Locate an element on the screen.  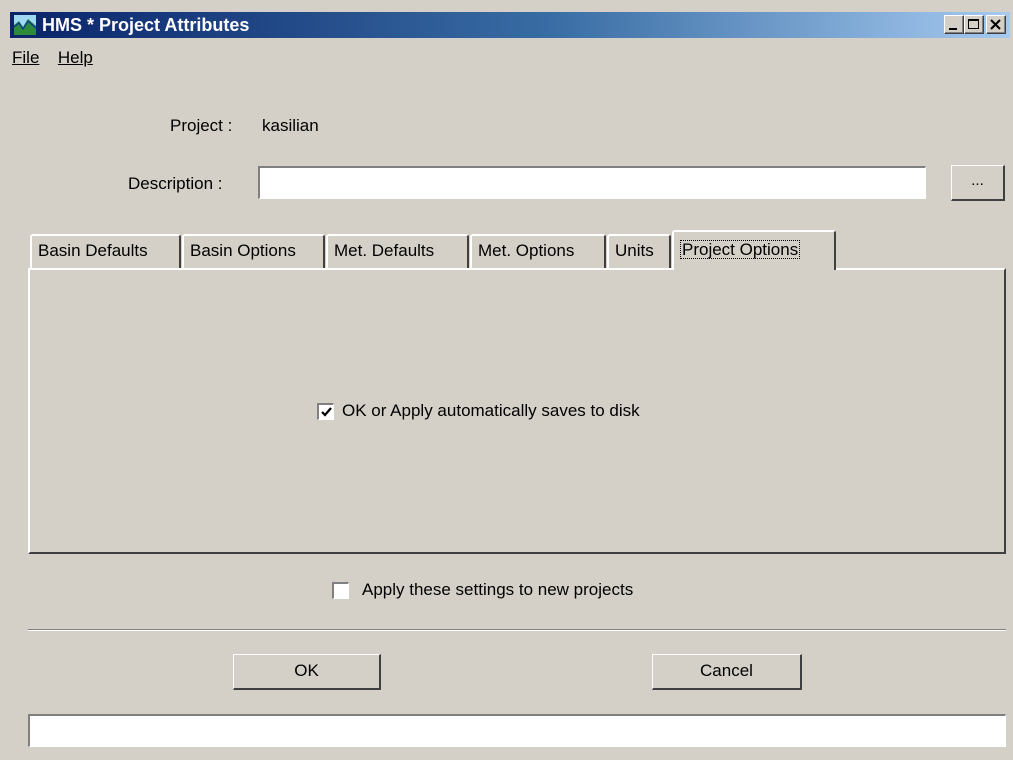
status-bar is located at coordinates (517, 730).